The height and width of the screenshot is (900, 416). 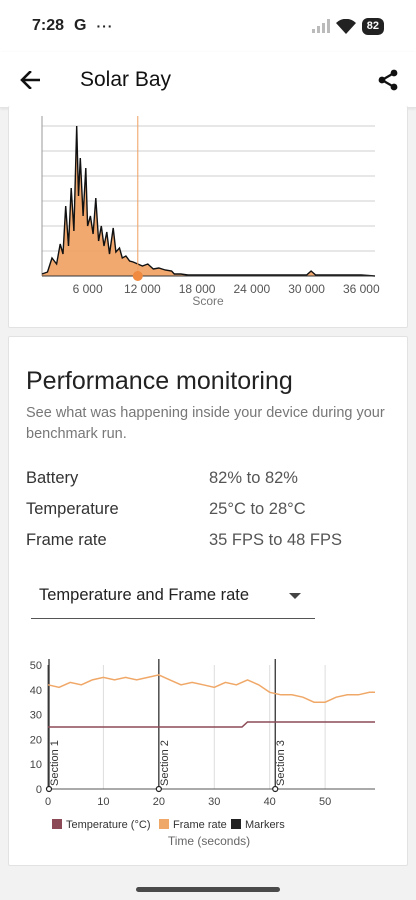 What do you see at coordinates (159, 802) in the screenshot?
I see `chart-x-tick: 20` at bounding box center [159, 802].